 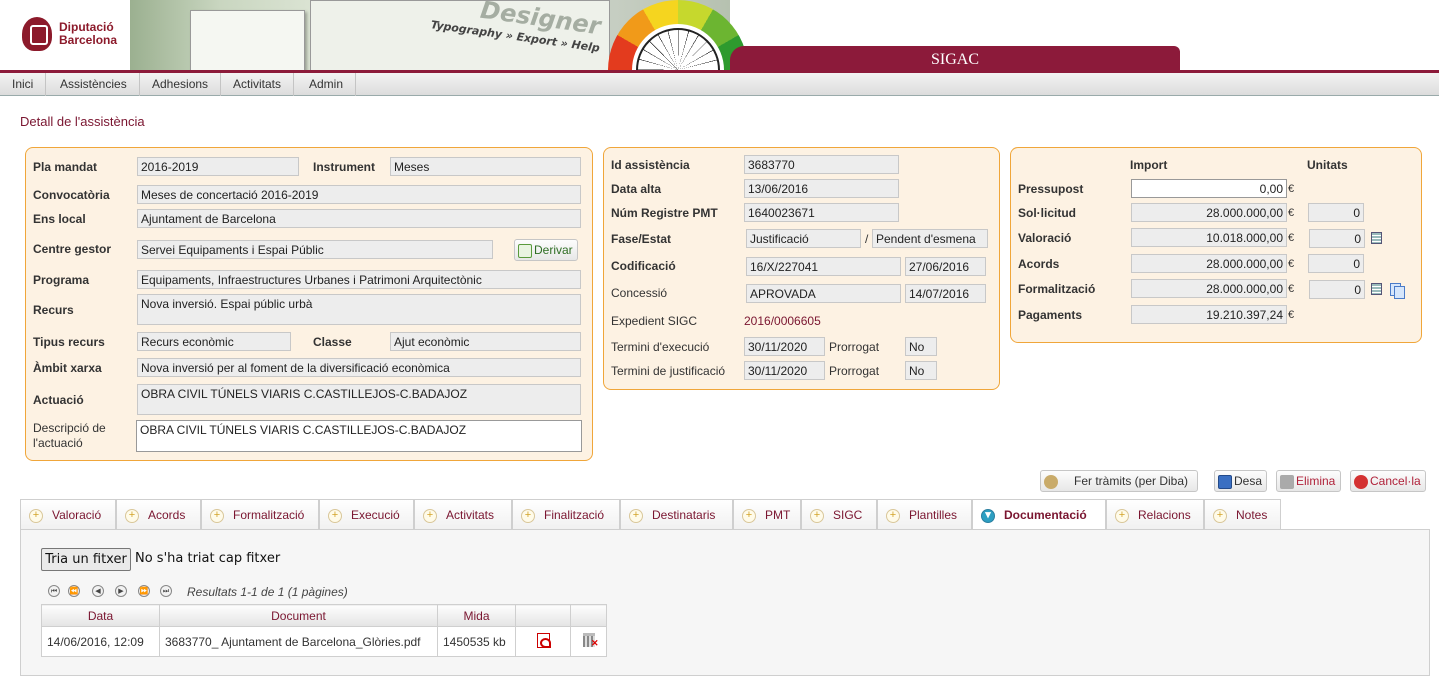 What do you see at coordinates (359, 309) in the screenshot?
I see `recurs-field: Nova inversió. Espai públic urbà` at bounding box center [359, 309].